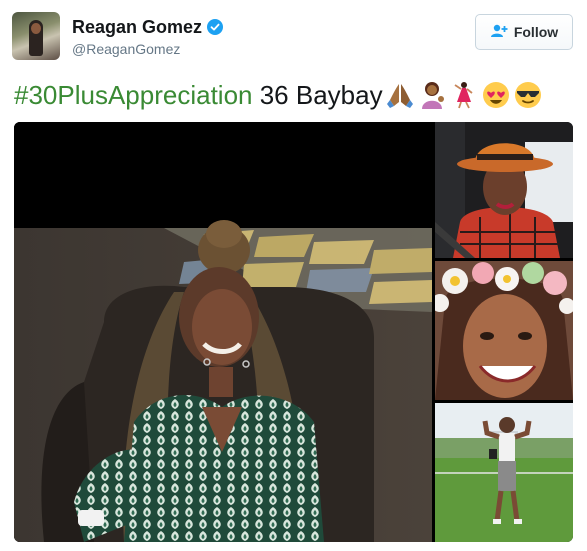  What do you see at coordinates (496, 95) in the screenshot?
I see `heart-eyes-face-icon` at bounding box center [496, 95].